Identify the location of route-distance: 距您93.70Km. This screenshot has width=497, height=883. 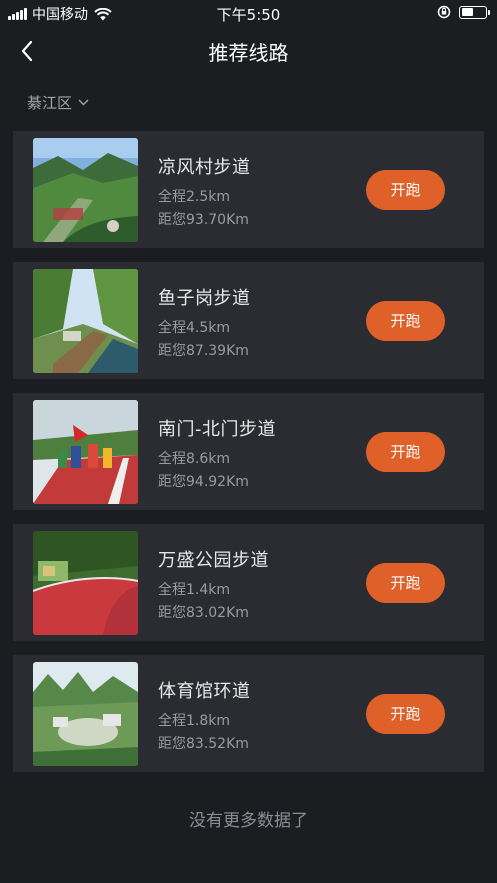
(203, 220).